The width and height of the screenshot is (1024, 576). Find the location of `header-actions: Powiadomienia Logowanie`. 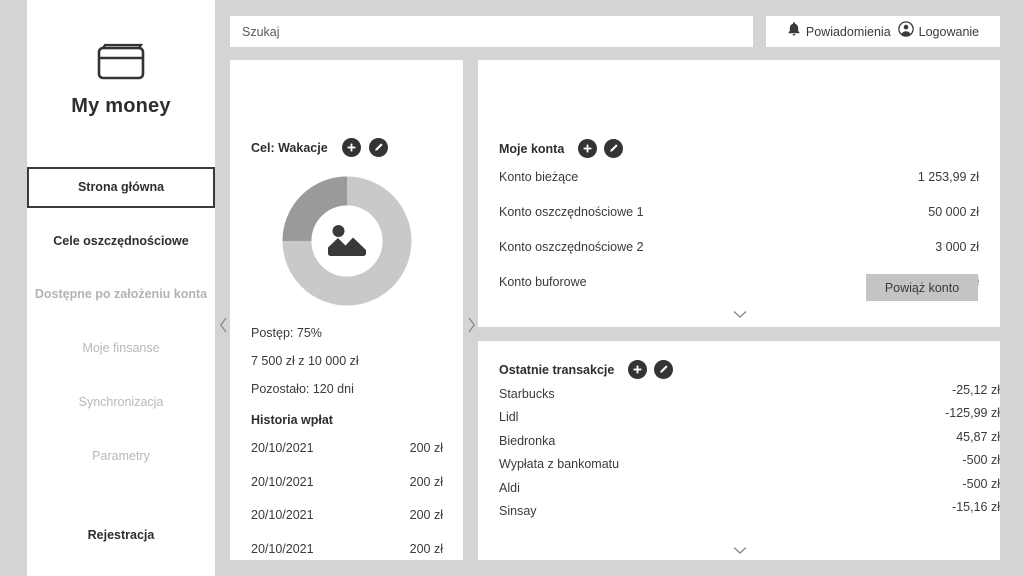

header-actions: Powiadomienia Logowanie is located at coordinates (883, 31).